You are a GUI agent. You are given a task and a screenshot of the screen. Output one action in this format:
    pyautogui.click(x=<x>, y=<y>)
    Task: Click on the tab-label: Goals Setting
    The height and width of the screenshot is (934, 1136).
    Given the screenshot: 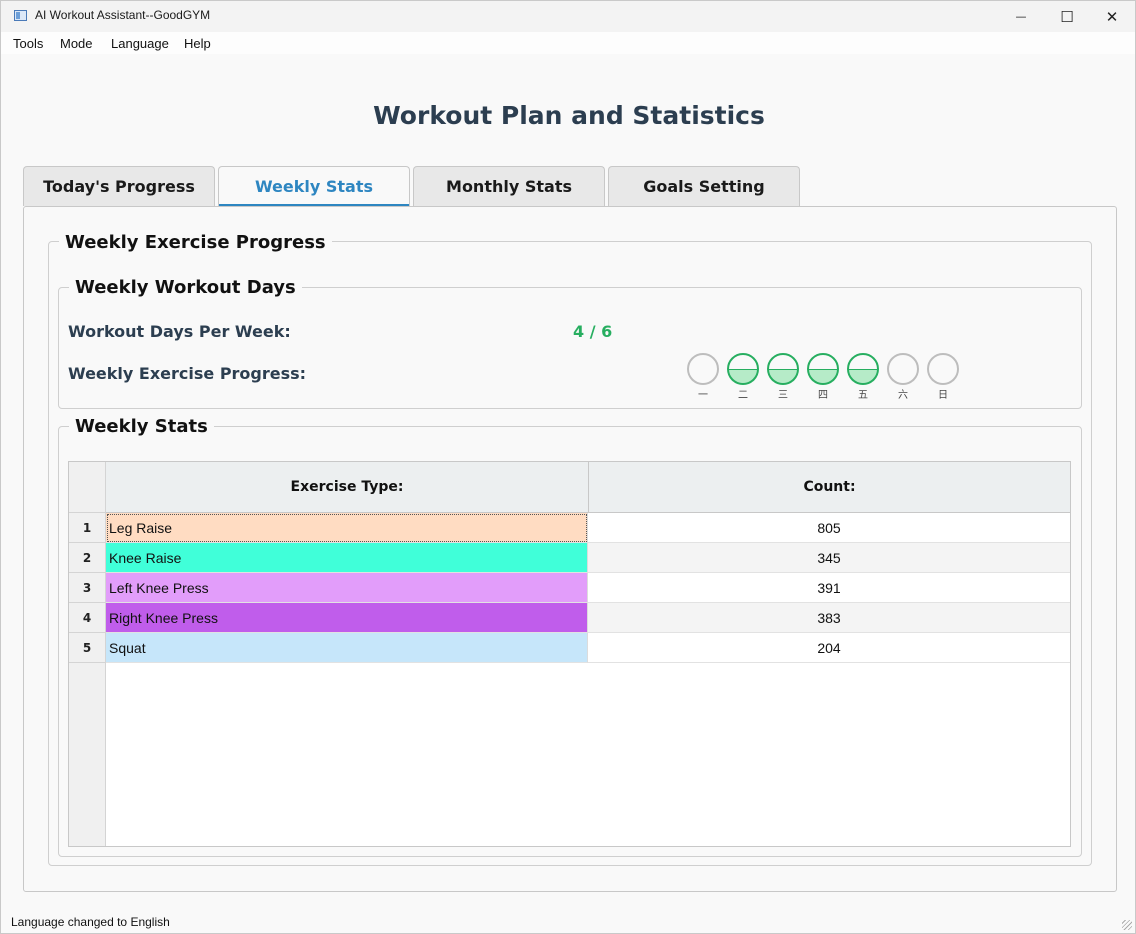 What is the action you would take?
    pyautogui.click(x=704, y=186)
    